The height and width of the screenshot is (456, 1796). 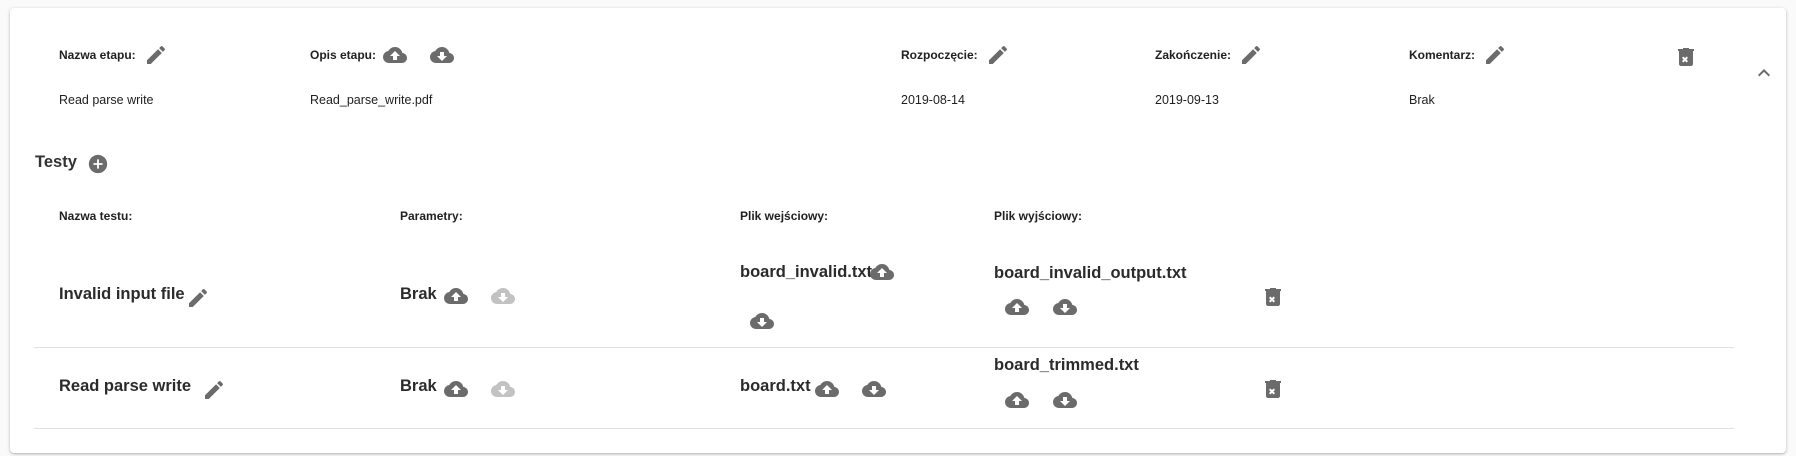 What do you see at coordinates (106, 100) in the screenshot?
I see `stage-name-value: Read parse write` at bounding box center [106, 100].